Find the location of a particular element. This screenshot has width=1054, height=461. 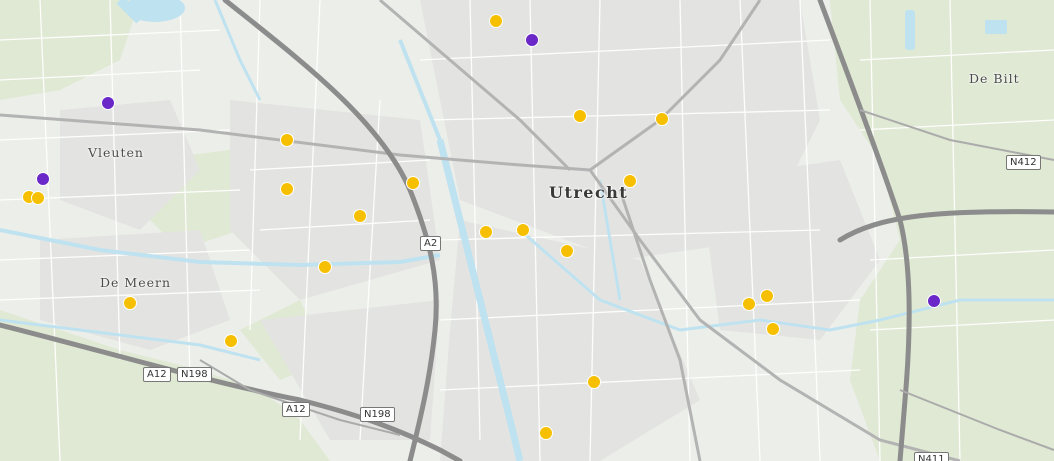

place-label-de-bilt: De Bilt is located at coordinates (994, 78).